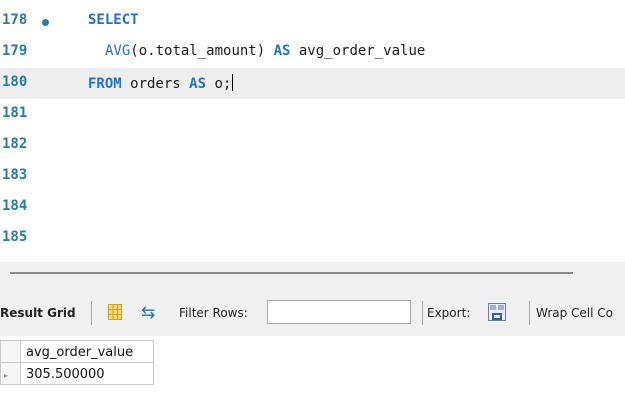  I want to click on line-number: 180, so click(15, 82).